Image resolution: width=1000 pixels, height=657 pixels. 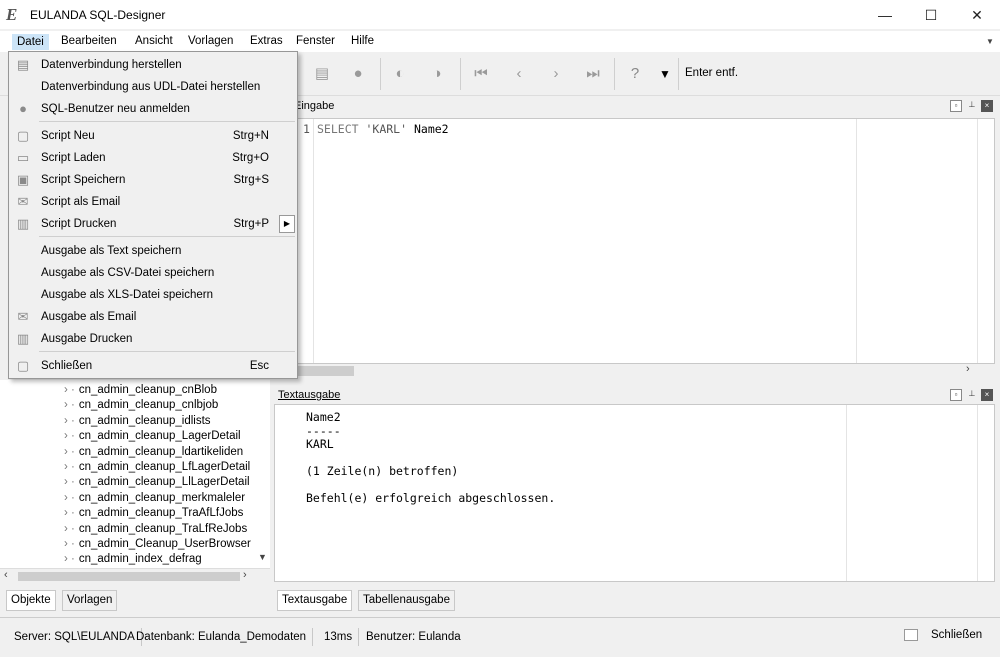 What do you see at coordinates (315, 42) in the screenshot?
I see `menu-fenster: Fenster` at bounding box center [315, 42].